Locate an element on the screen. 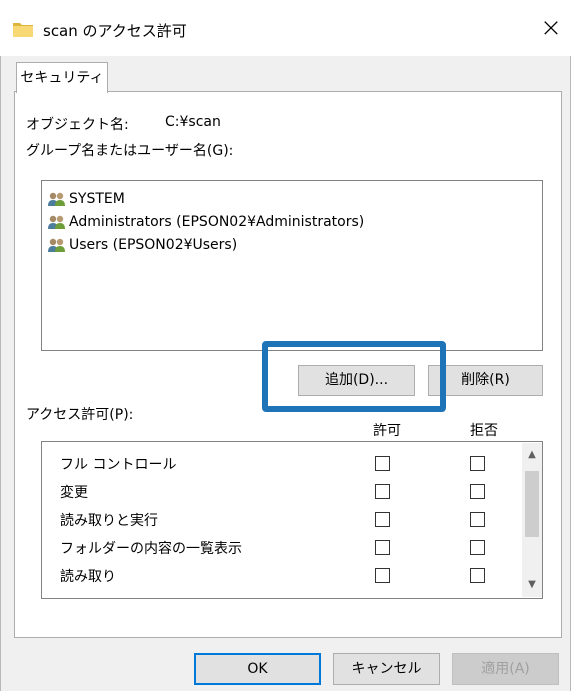 The width and height of the screenshot is (571, 691). group-item-label: SYSTEM is located at coordinates (97, 199).